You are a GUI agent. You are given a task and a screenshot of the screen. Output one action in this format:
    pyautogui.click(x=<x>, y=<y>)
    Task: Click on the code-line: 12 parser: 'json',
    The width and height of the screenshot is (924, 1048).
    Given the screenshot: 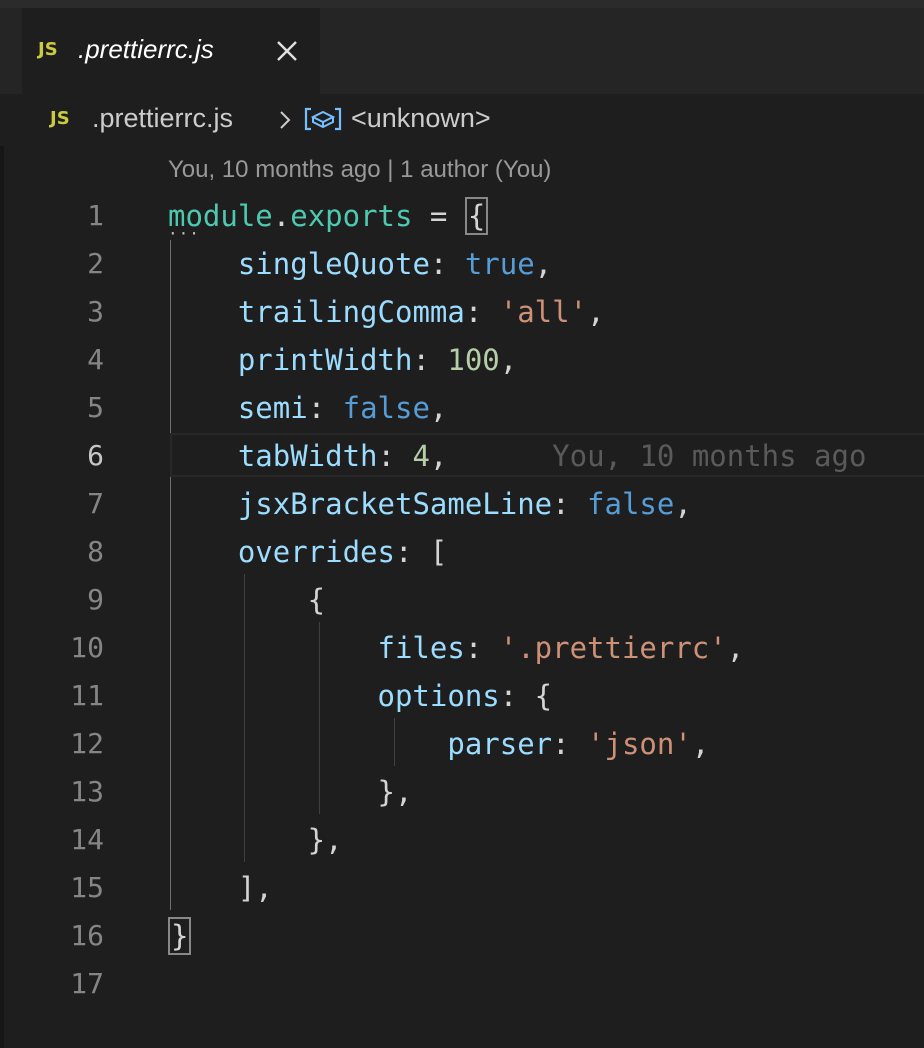 What is the action you would take?
    pyautogui.click(x=462, y=744)
    